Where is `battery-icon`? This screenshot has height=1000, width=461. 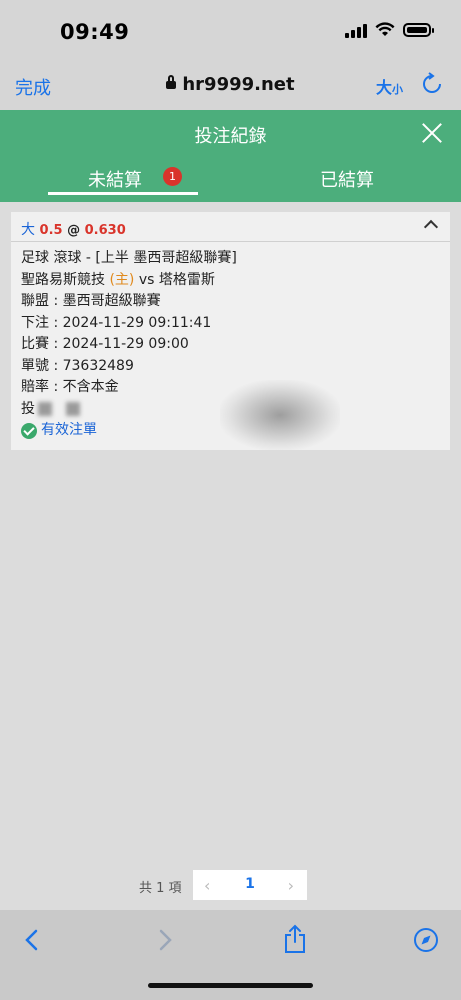
battery-icon is located at coordinates (418, 30).